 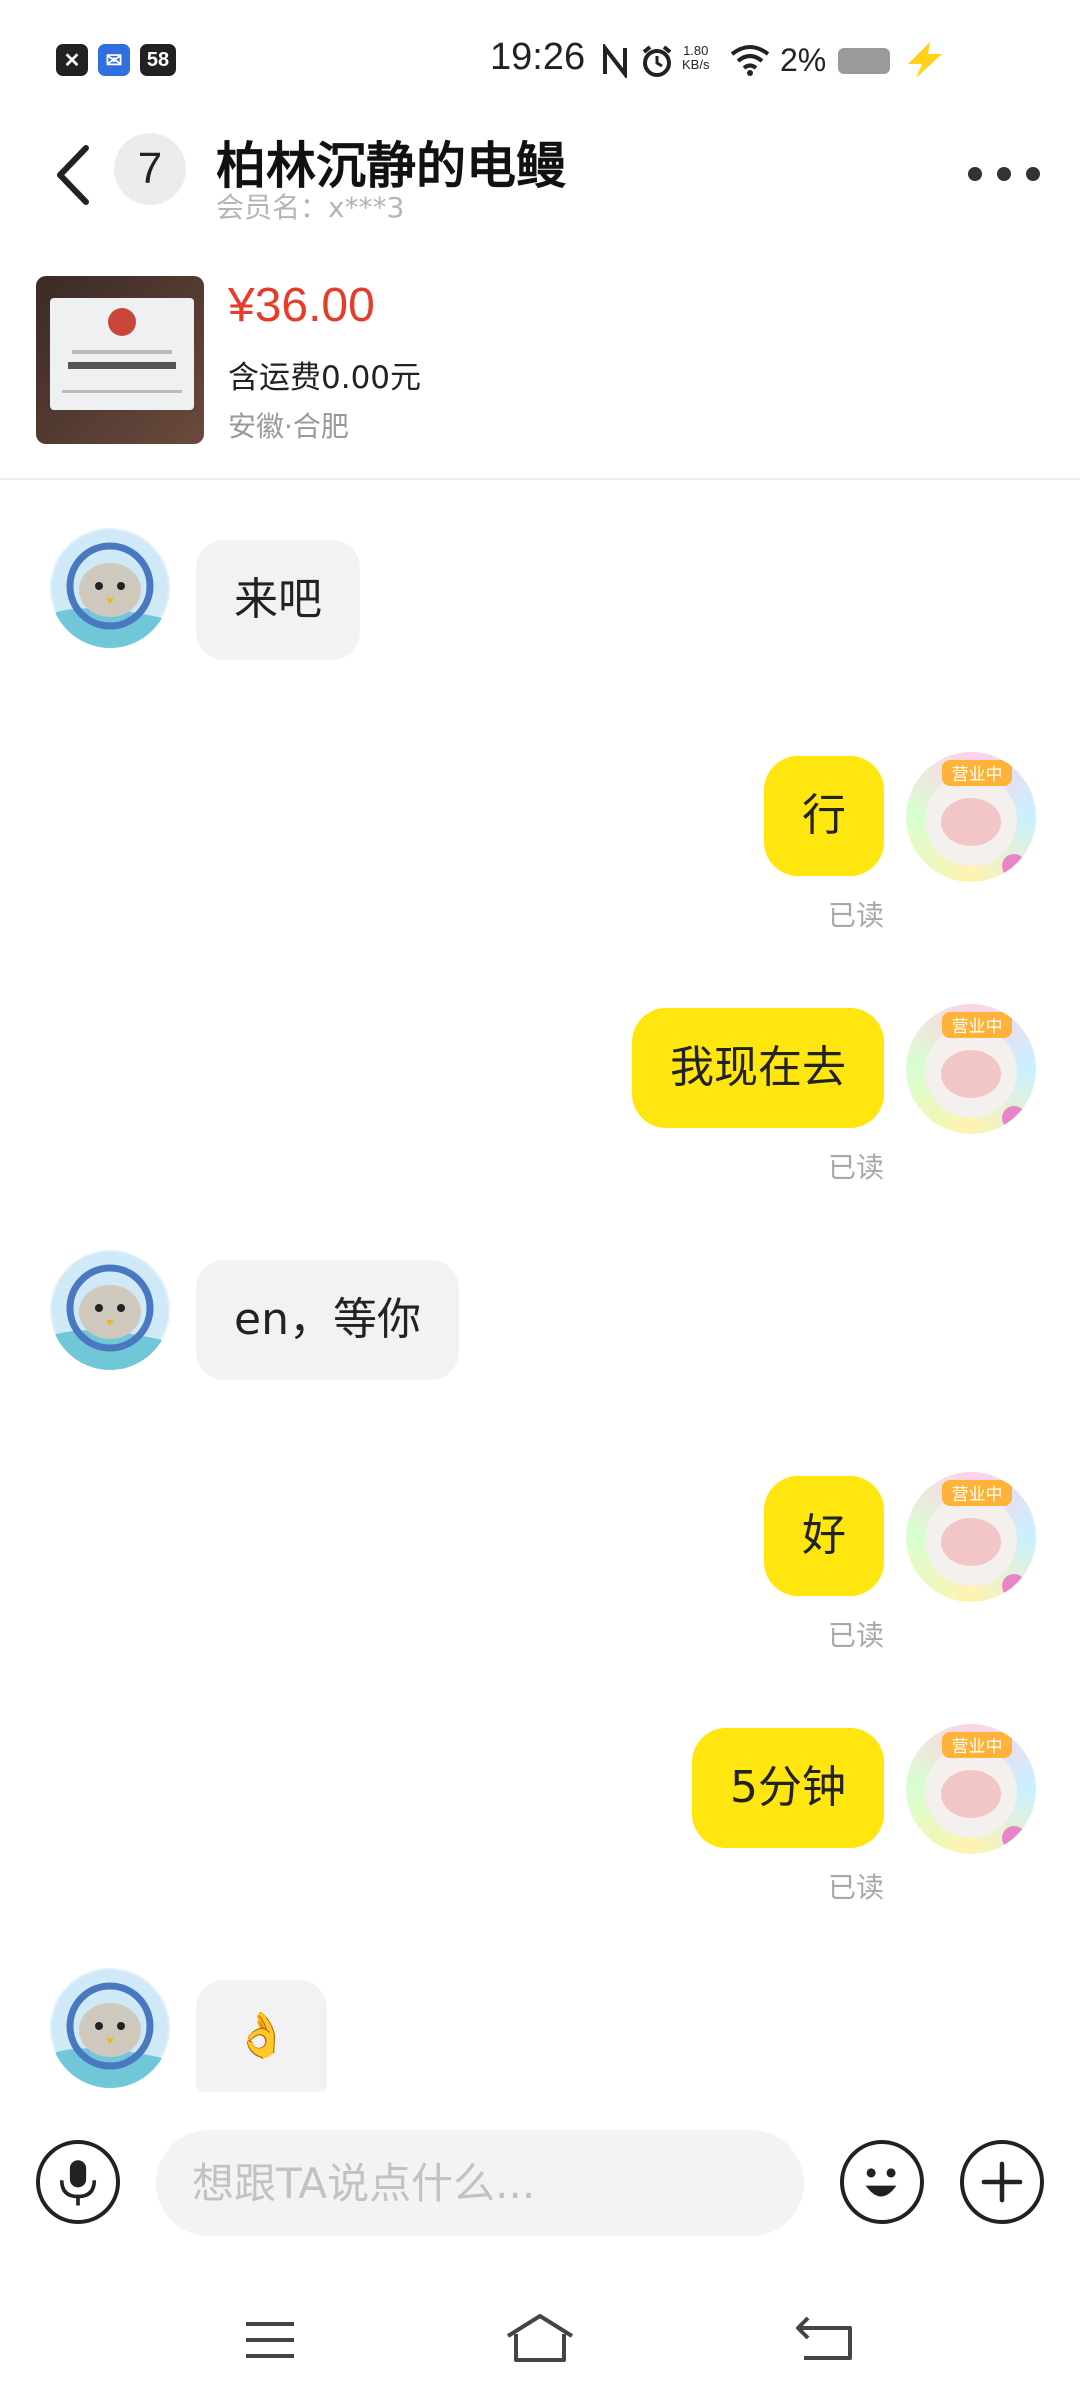 What do you see at coordinates (538, 57) in the screenshot?
I see `status-time: 19:26` at bounding box center [538, 57].